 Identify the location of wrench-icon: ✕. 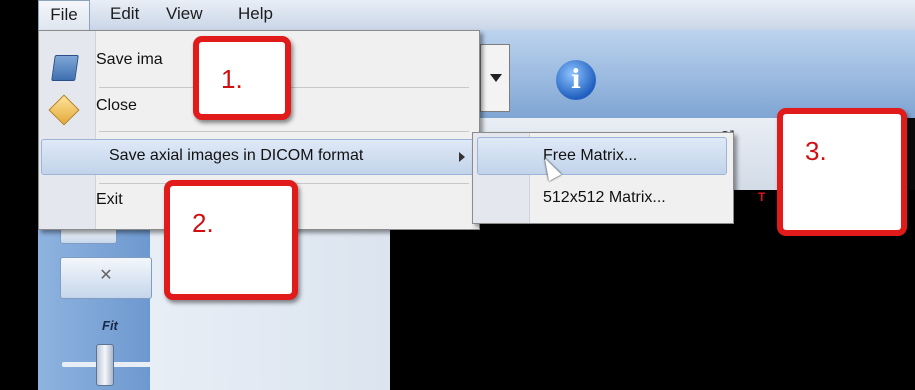
(106, 275).